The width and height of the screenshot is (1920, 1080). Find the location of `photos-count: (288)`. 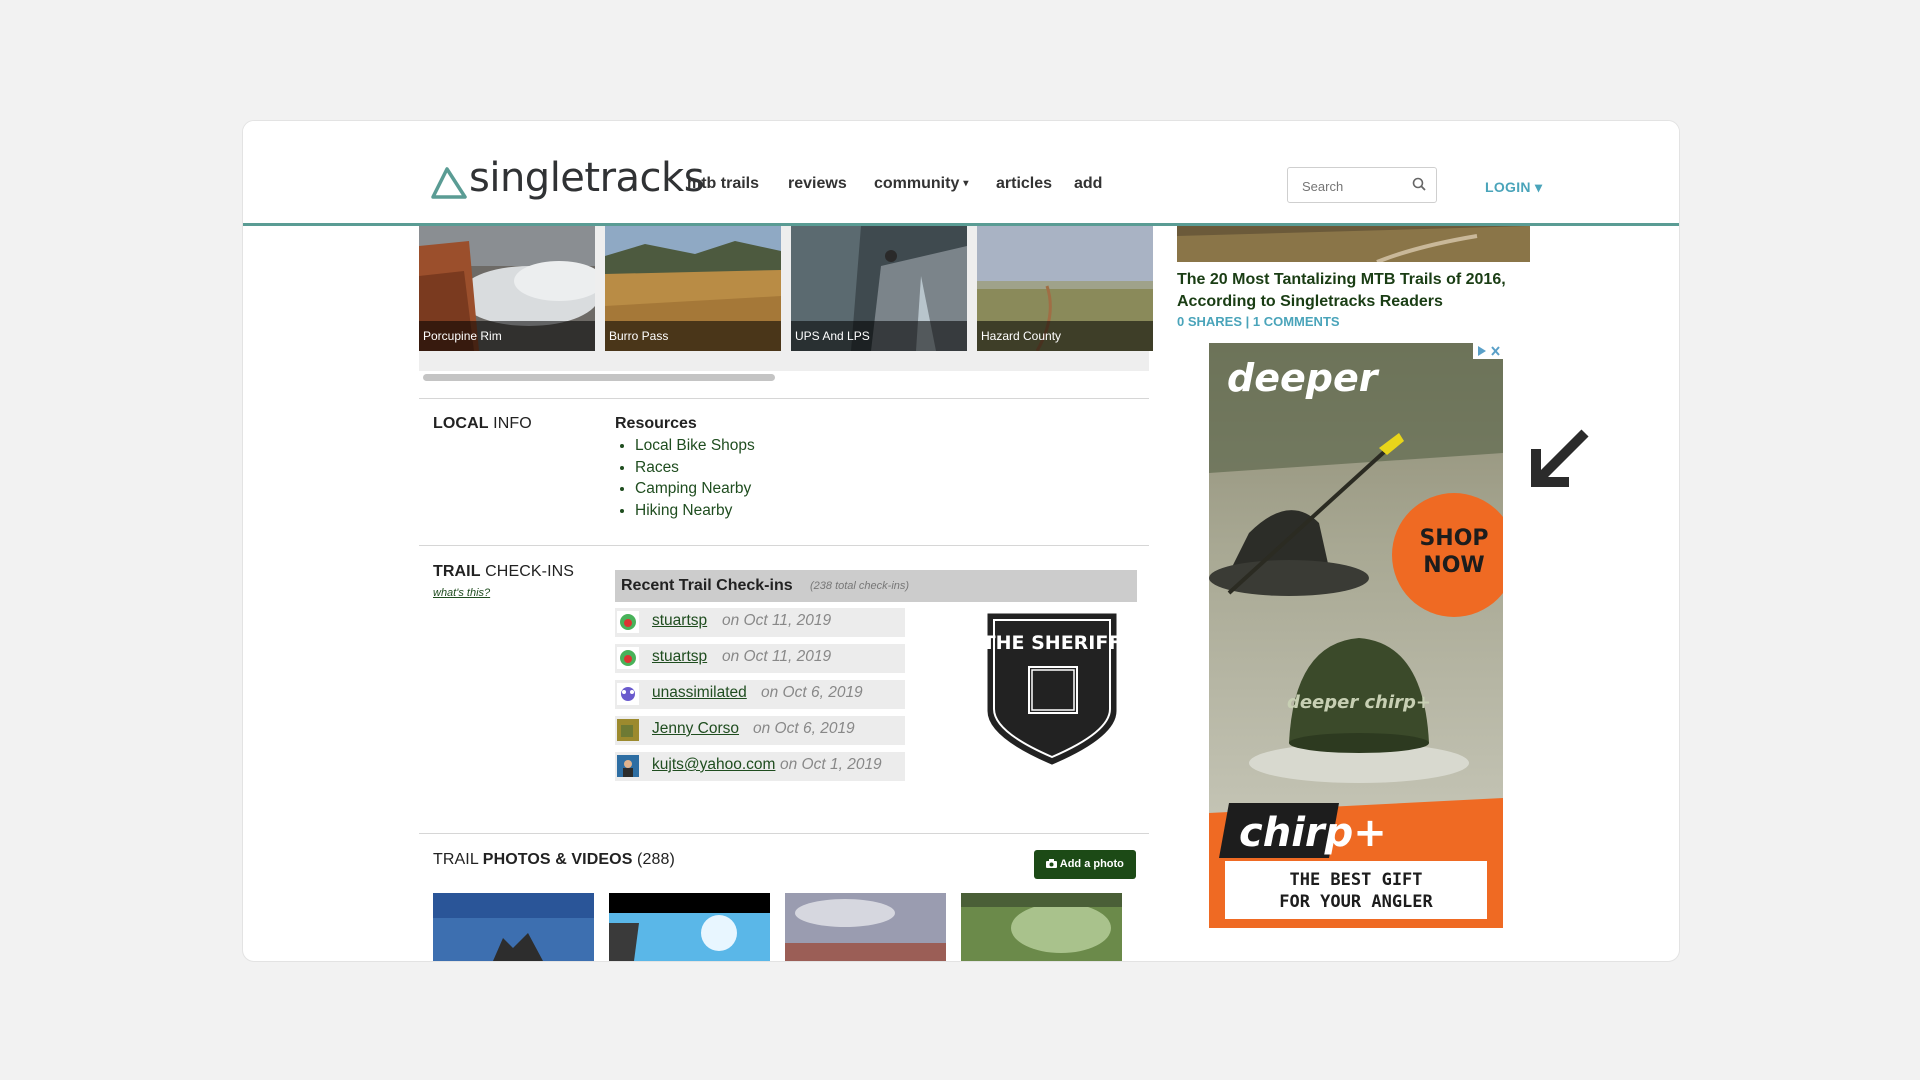

photos-count: (288) is located at coordinates (653, 859).